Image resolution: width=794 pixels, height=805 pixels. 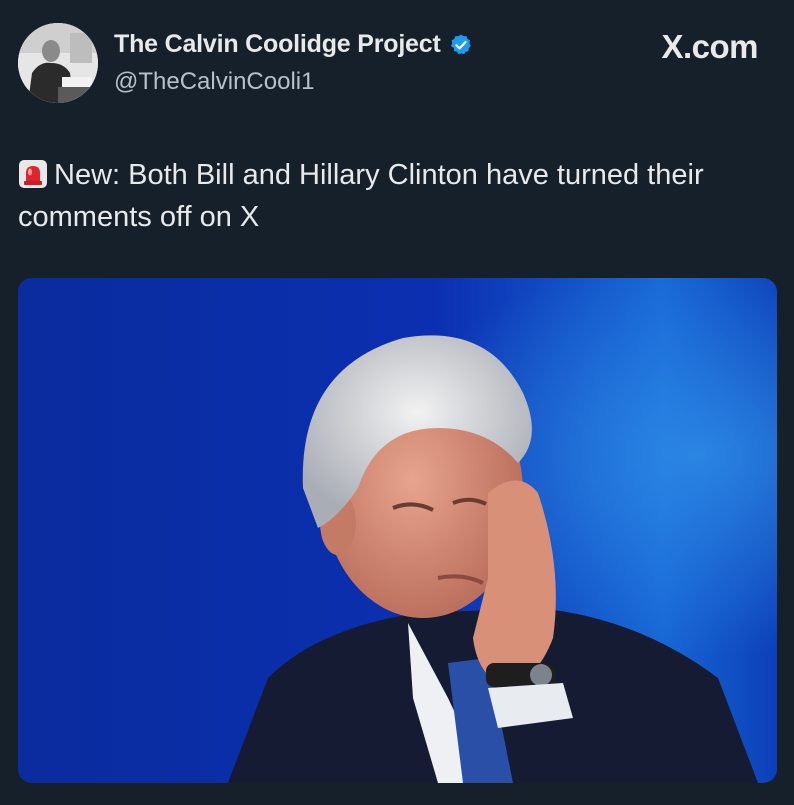 I want to click on avatar, so click(x=58, y=63).